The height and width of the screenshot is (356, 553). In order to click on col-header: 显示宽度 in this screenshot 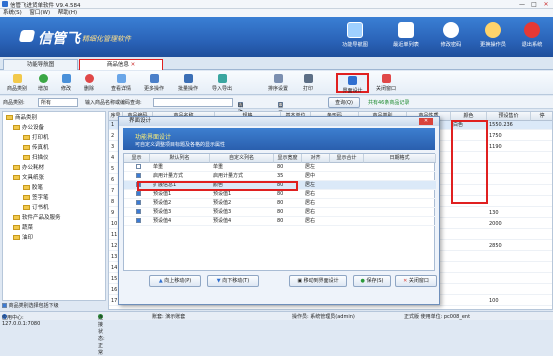, I will do `click(288, 158)`.